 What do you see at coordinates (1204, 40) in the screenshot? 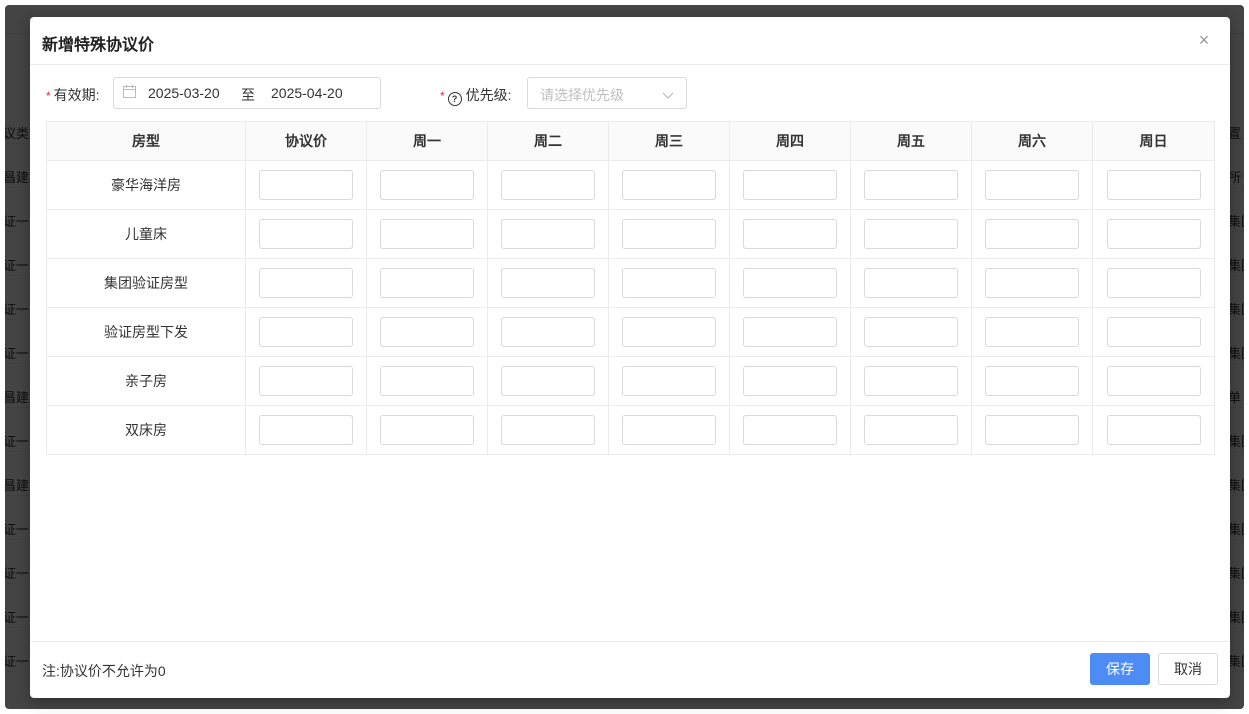
I see `close-icon: ×` at bounding box center [1204, 40].